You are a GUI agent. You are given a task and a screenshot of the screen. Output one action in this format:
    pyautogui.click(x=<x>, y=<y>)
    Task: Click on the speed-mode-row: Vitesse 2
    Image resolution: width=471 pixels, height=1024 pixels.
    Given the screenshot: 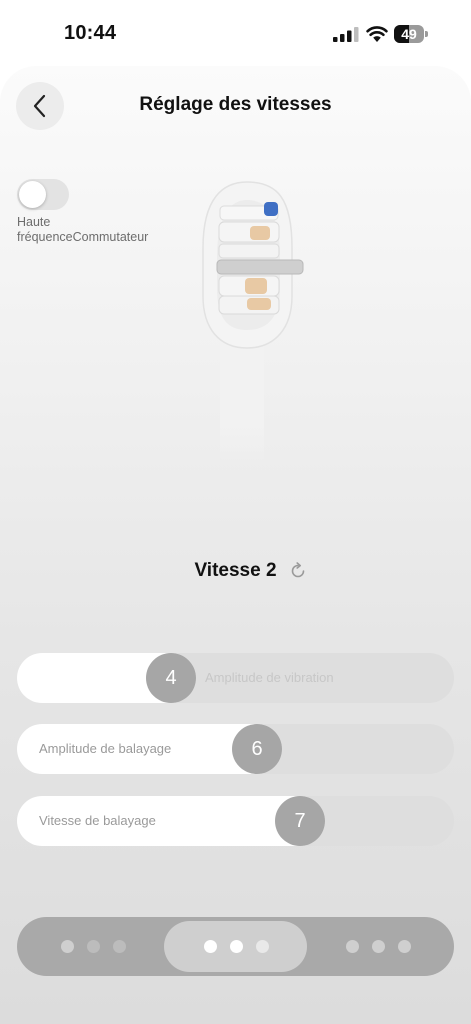 What is the action you would take?
    pyautogui.click(x=235, y=571)
    